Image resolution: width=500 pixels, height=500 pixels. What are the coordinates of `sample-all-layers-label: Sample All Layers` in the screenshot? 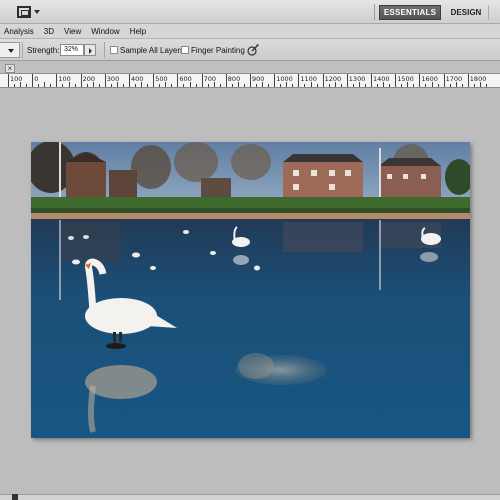 It's located at (152, 50).